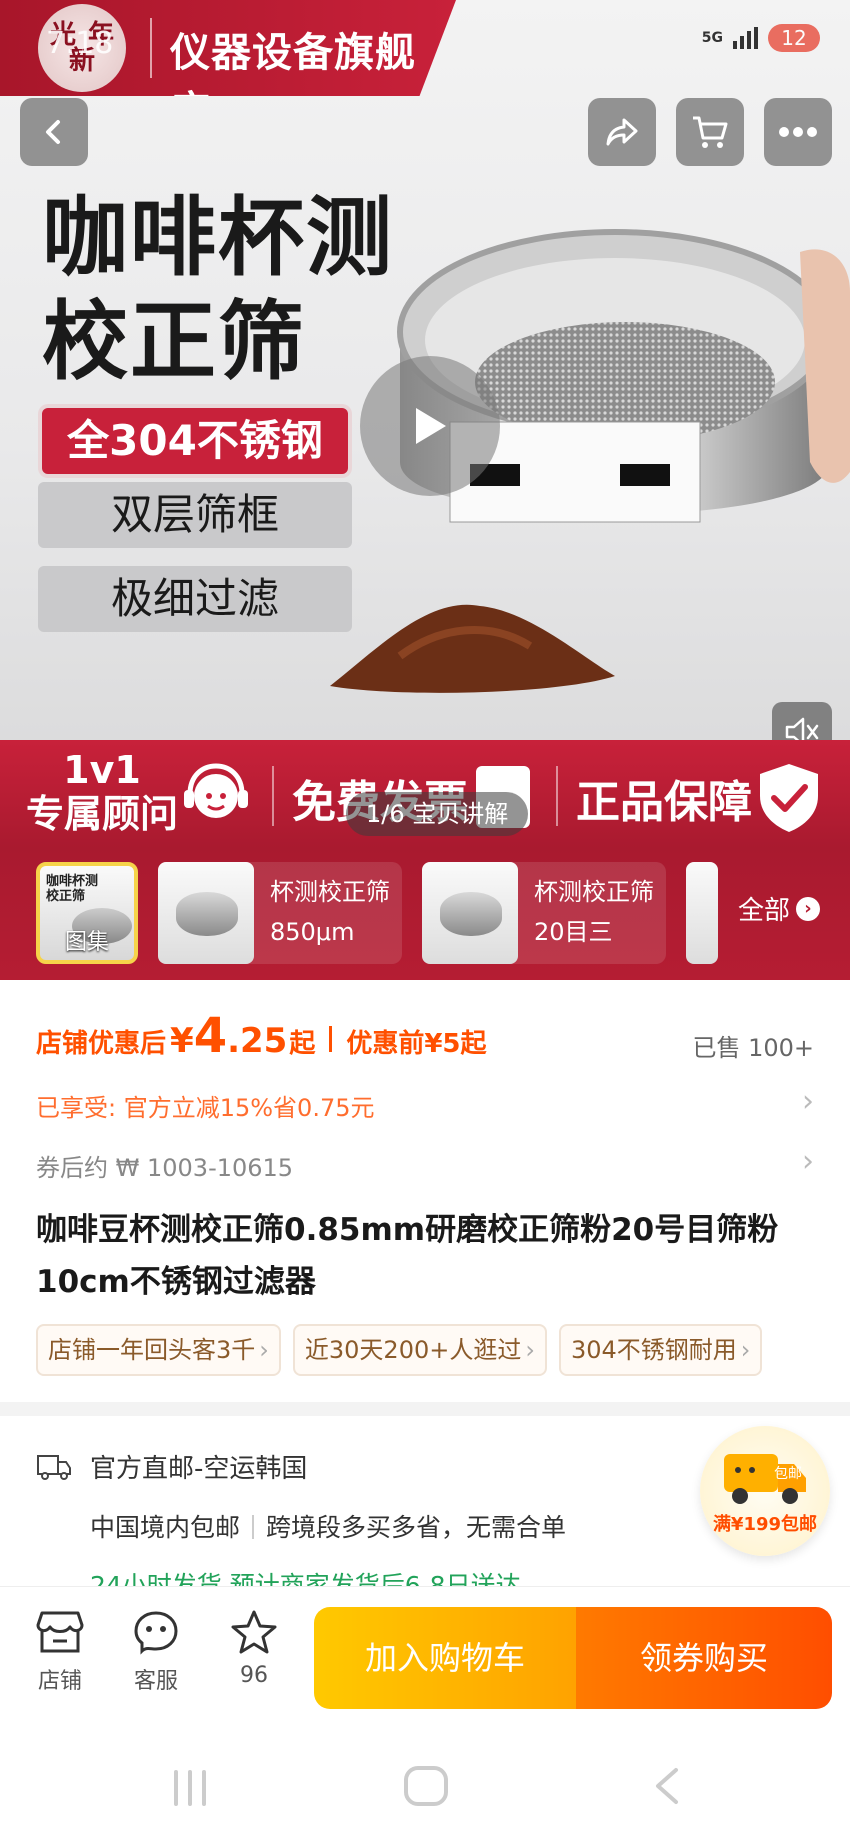 The image size is (850, 1842). Describe the element at coordinates (205, 1105) in the screenshot. I see `discount-row: 已享受: 官方立减15%省0.75元` at that location.